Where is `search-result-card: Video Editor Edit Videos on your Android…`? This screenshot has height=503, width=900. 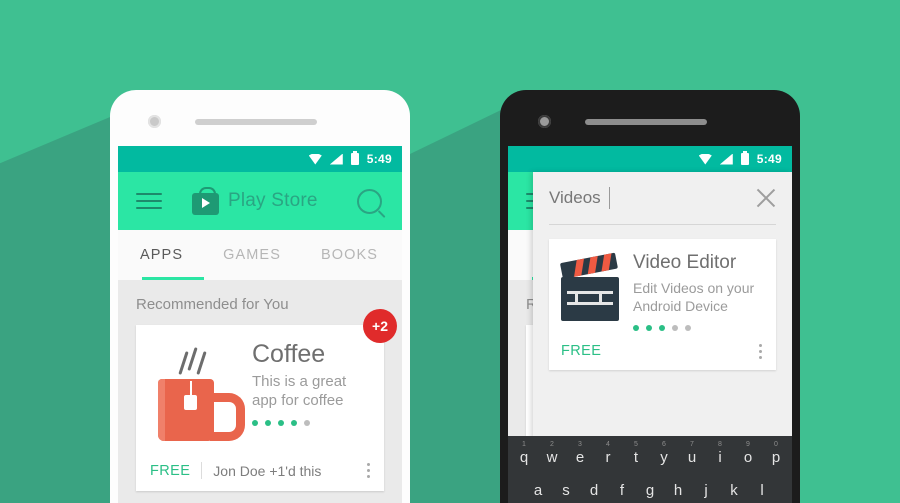 search-result-card: Video Editor Edit Videos on your Android… is located at coordinates (662, 305).